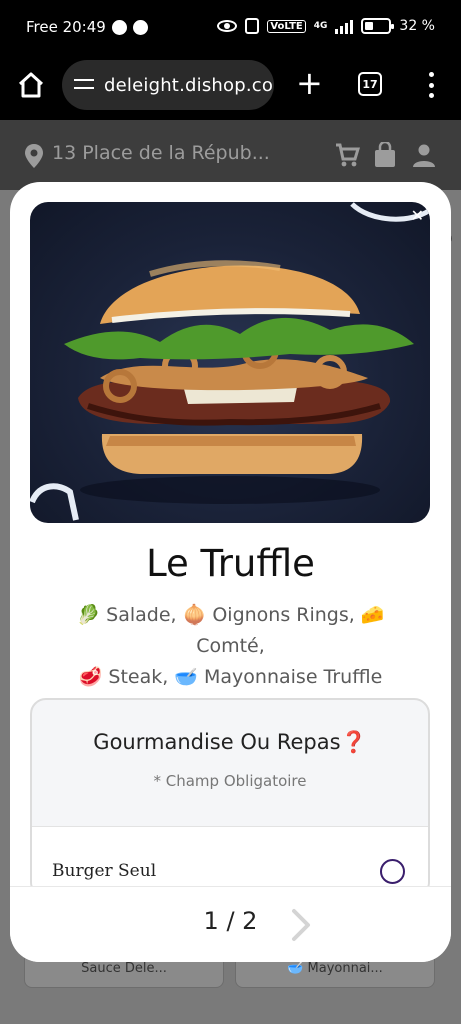 The image size is (461, 1024). Describe the element at coordinates (85, 85) in the screenshot. I see `site-settings-icon` at that location.